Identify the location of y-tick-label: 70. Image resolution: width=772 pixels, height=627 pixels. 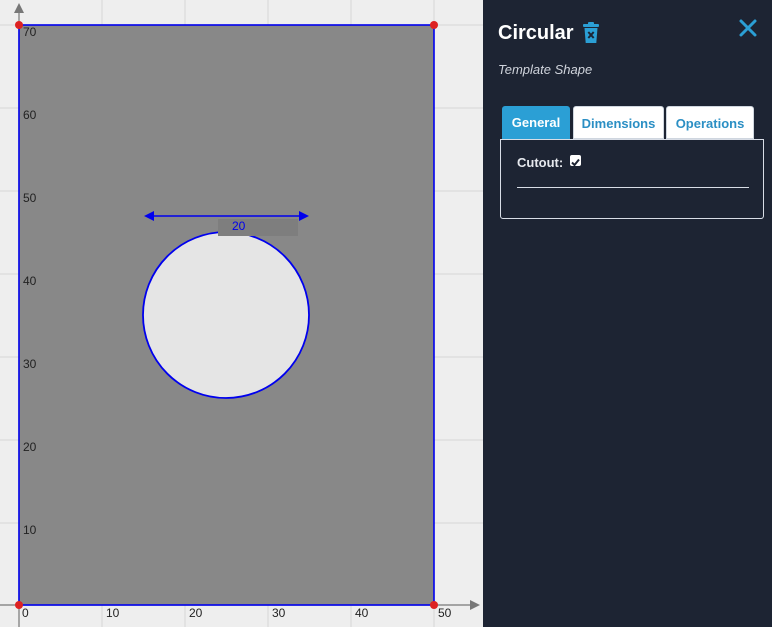
(30, 32).